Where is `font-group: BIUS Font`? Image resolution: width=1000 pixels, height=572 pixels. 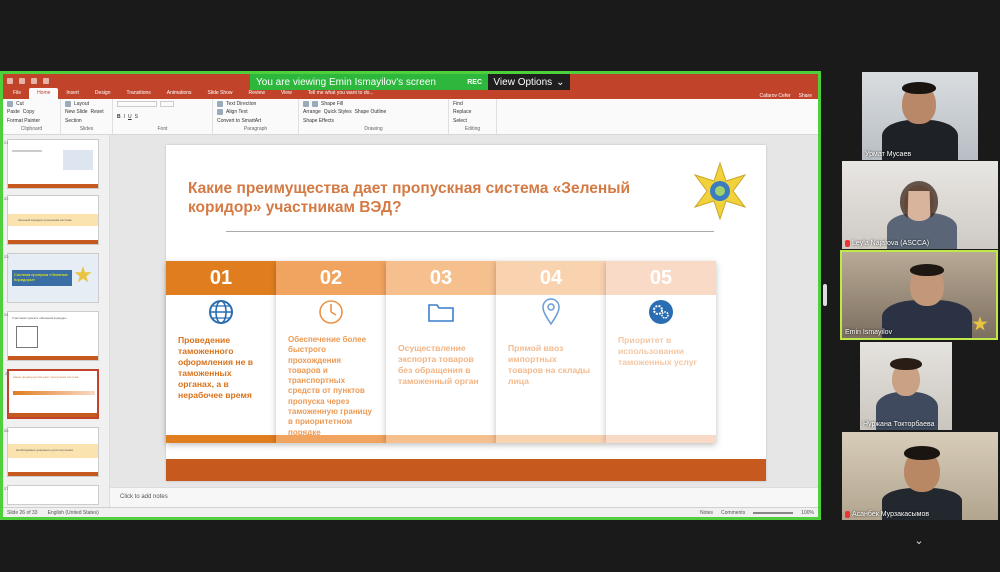
font-group: BIUS Font is located at coordinates (163, 116).